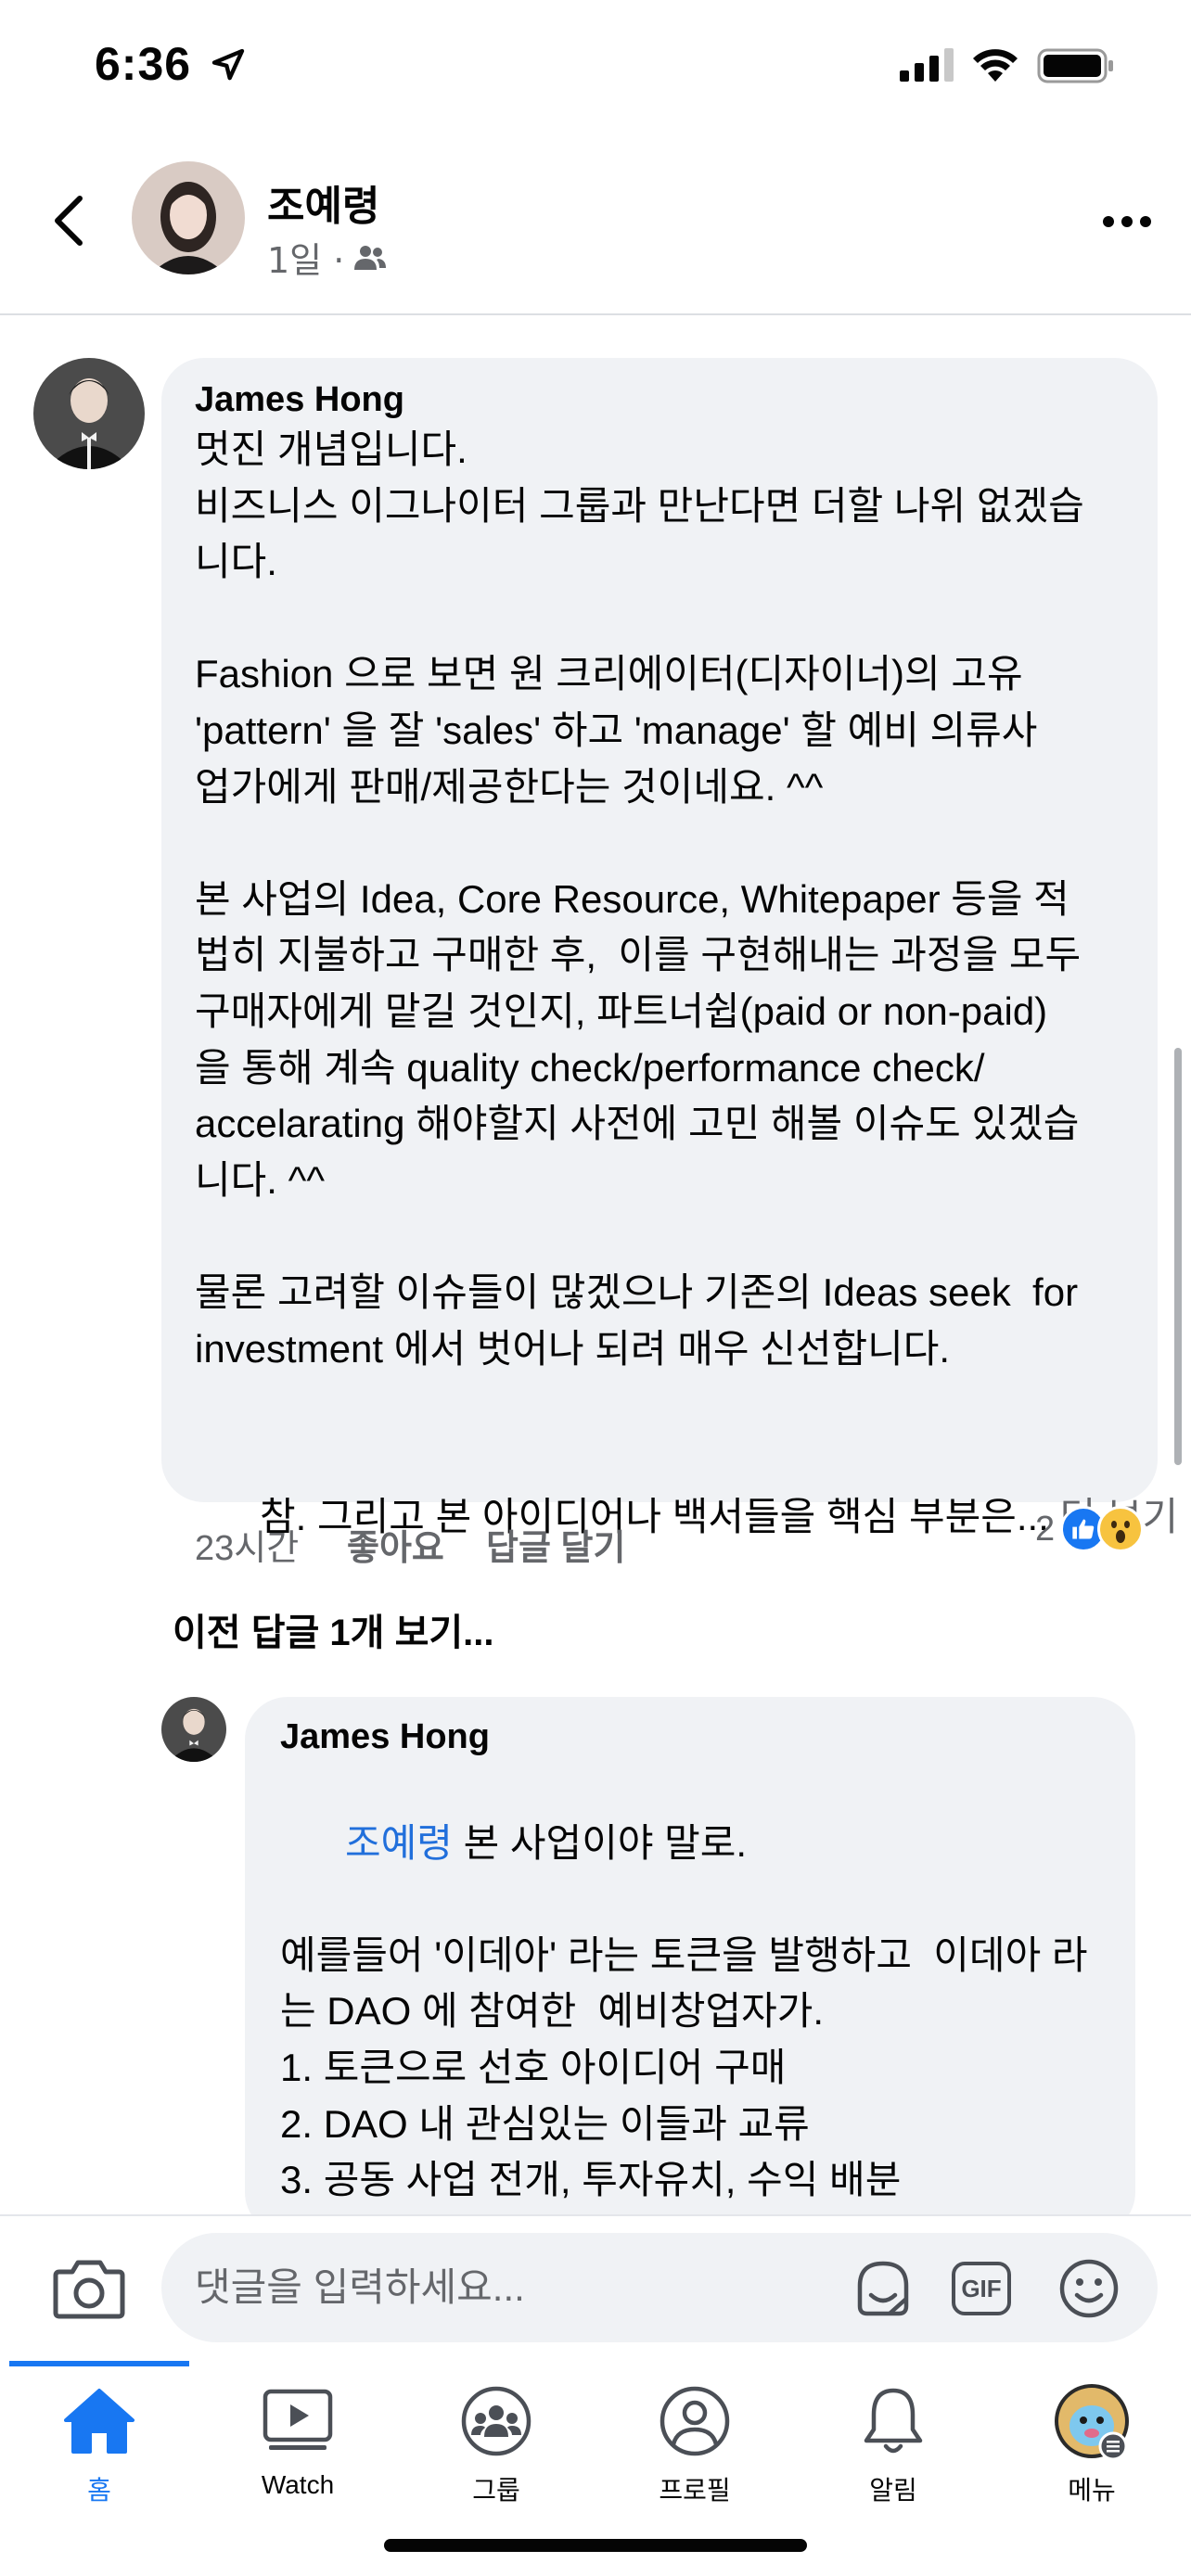 The height and width of the screenshot is (2576, 1191). I want to click on tab-profile: 프로필, so click(695, 2453).